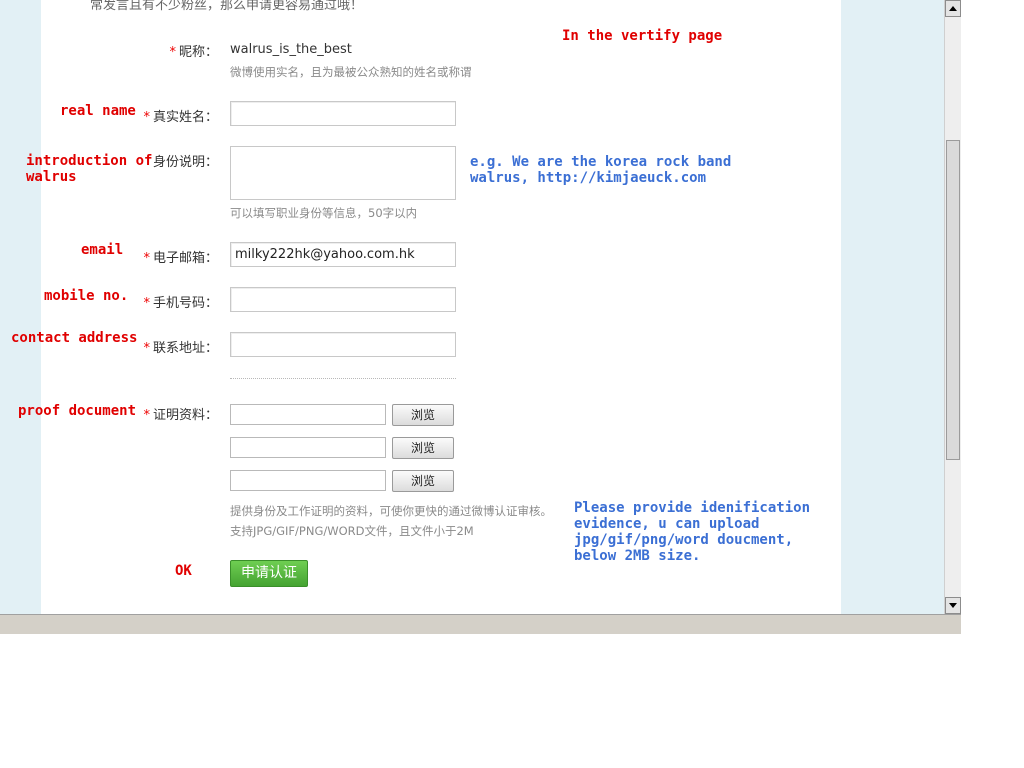 Image resolution: width=1024 pixels, height=768 pixels. I want to click on scroll-up-arrow-glyph, so click(953, 8).